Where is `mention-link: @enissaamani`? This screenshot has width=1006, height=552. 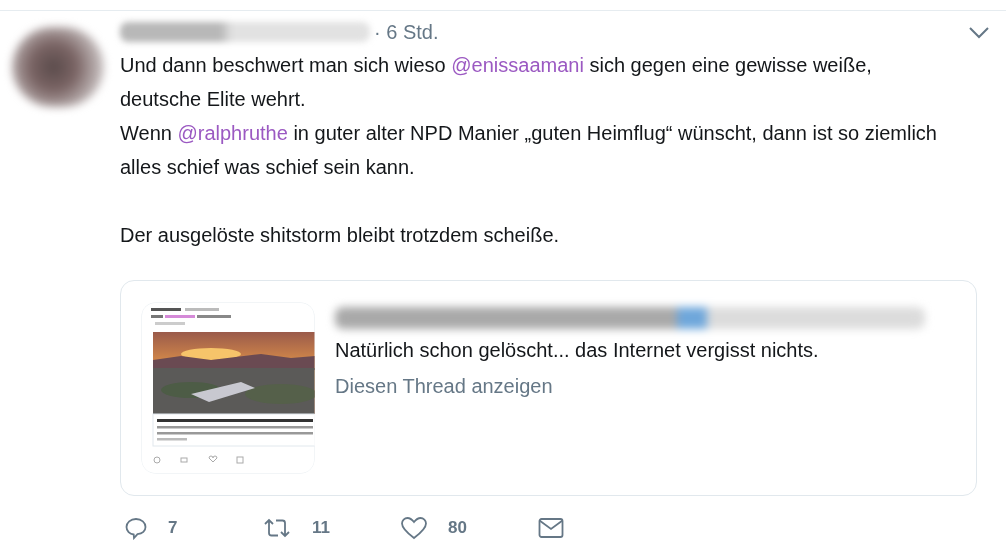
mention-link: @enissaamani is located at coordinates (517, 65).